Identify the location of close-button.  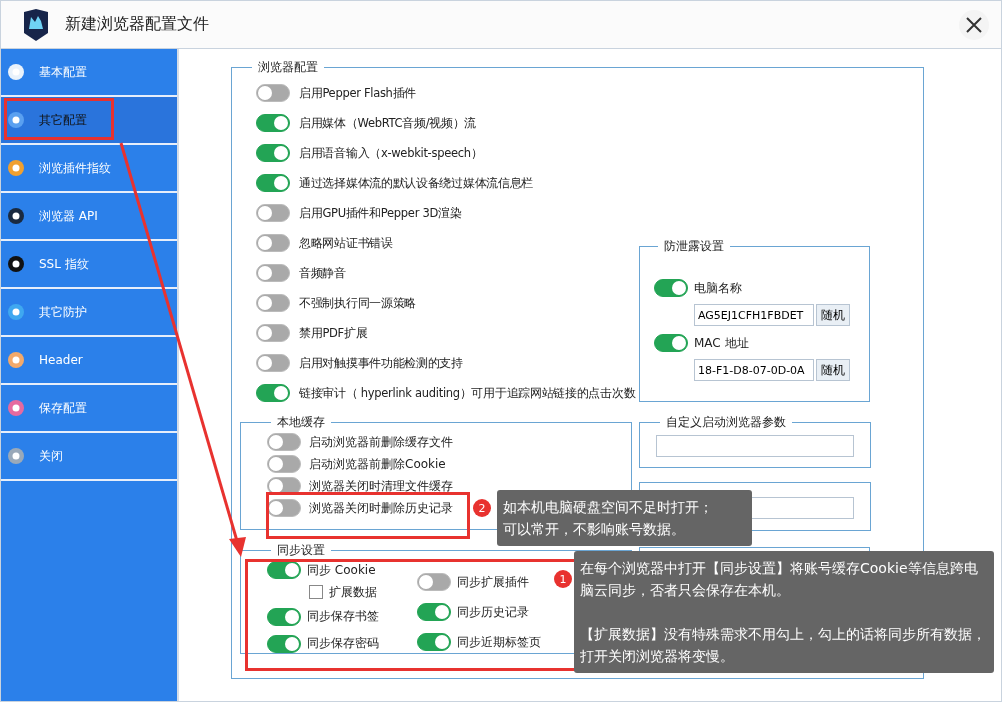
(974, 24).